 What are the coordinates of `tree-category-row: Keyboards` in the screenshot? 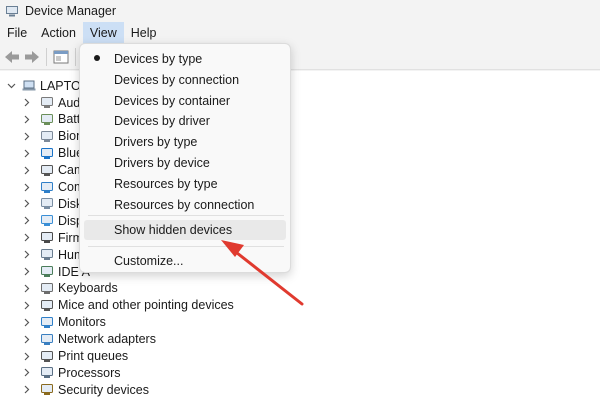 It's located at (70, 288).